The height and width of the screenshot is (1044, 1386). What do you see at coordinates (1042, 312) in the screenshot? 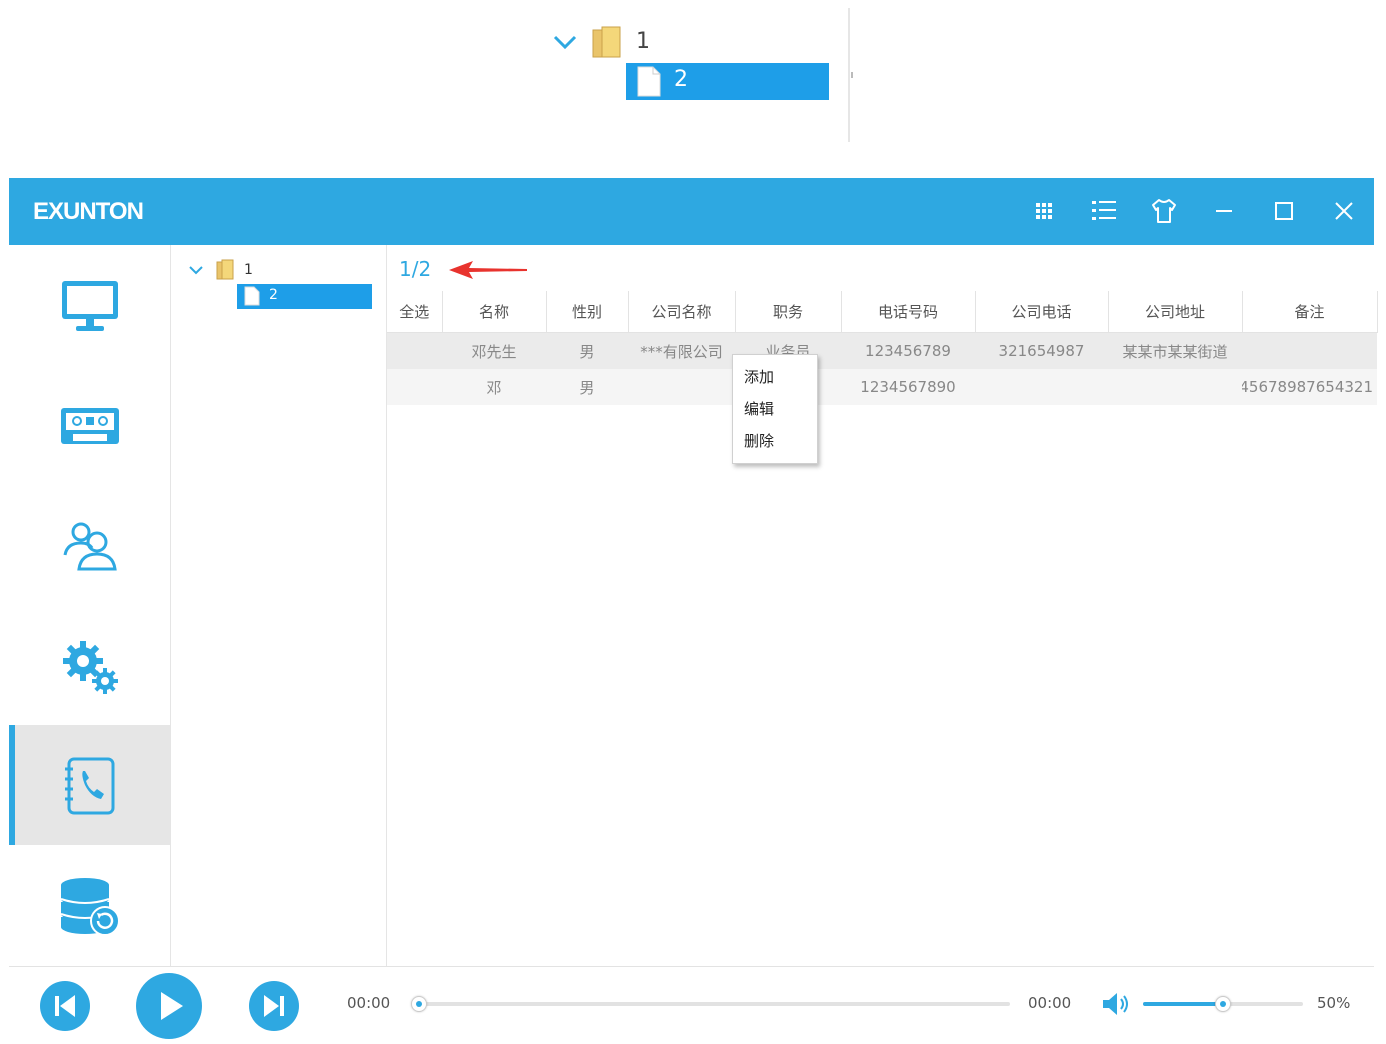
I see `column-header: 公司电话` at bounding box center [1042, 312].